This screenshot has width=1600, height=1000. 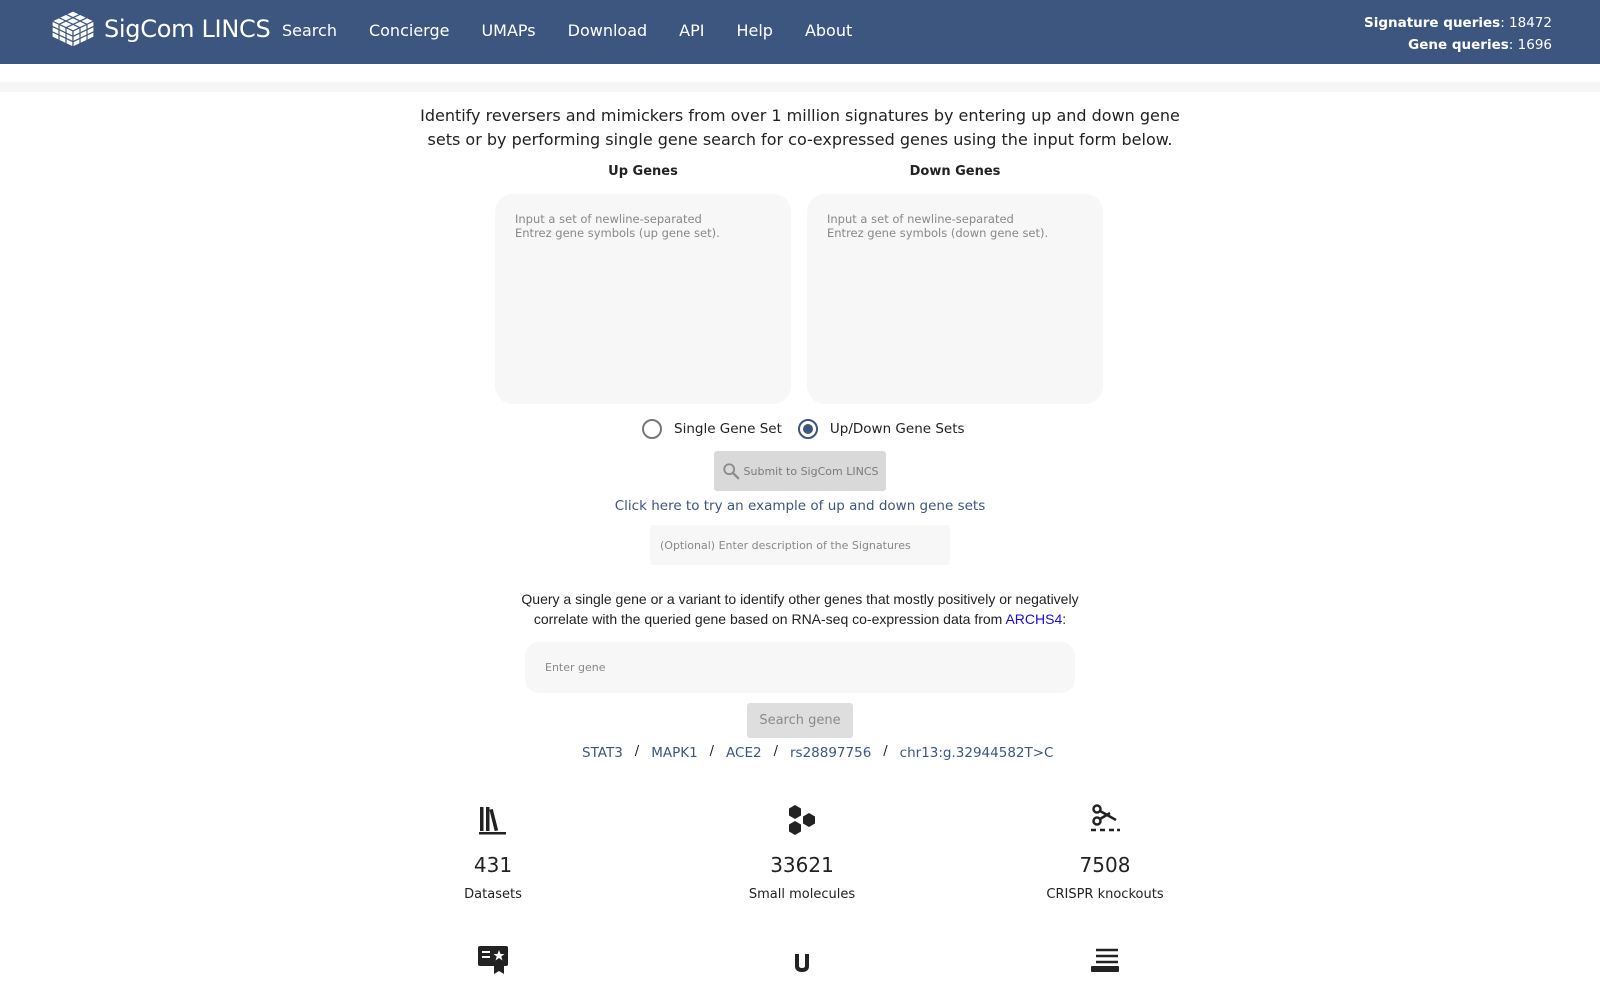 I want to click on brand-logo: SigCom LINCS, so click(x=160, y=29).